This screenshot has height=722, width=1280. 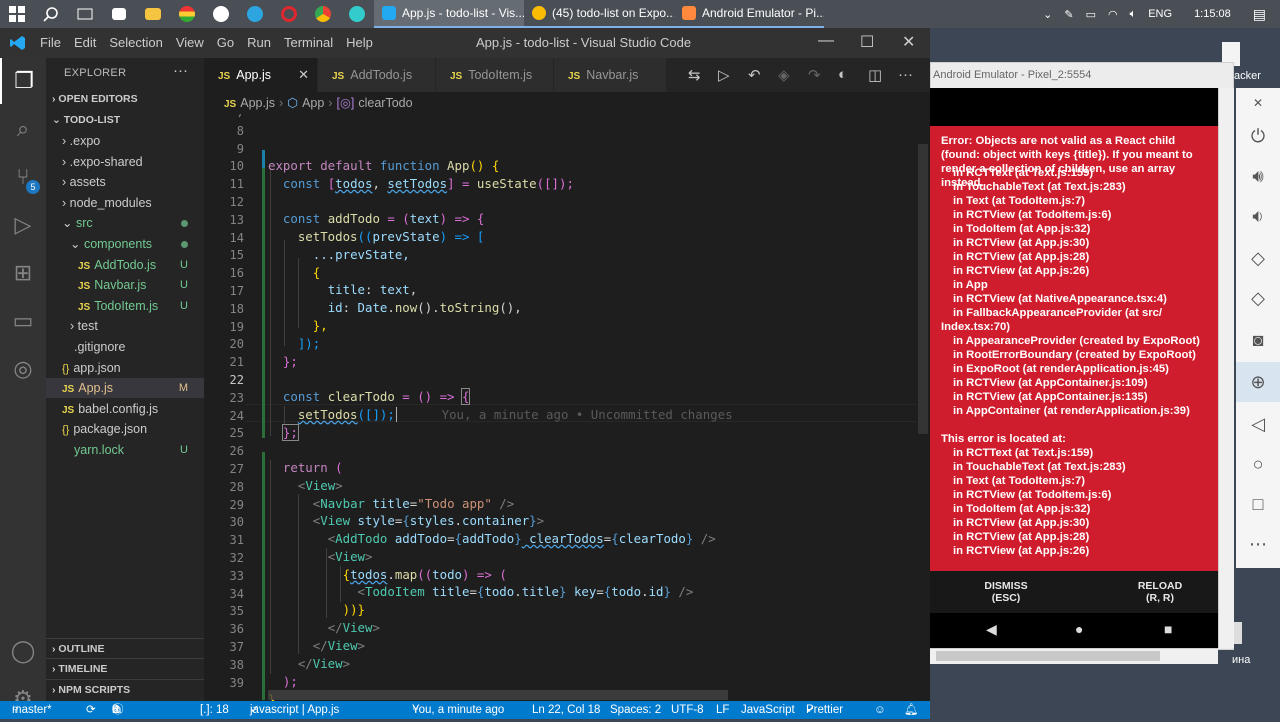 I want to click on tree-item: › node_modules, so click(x=125, y=203).